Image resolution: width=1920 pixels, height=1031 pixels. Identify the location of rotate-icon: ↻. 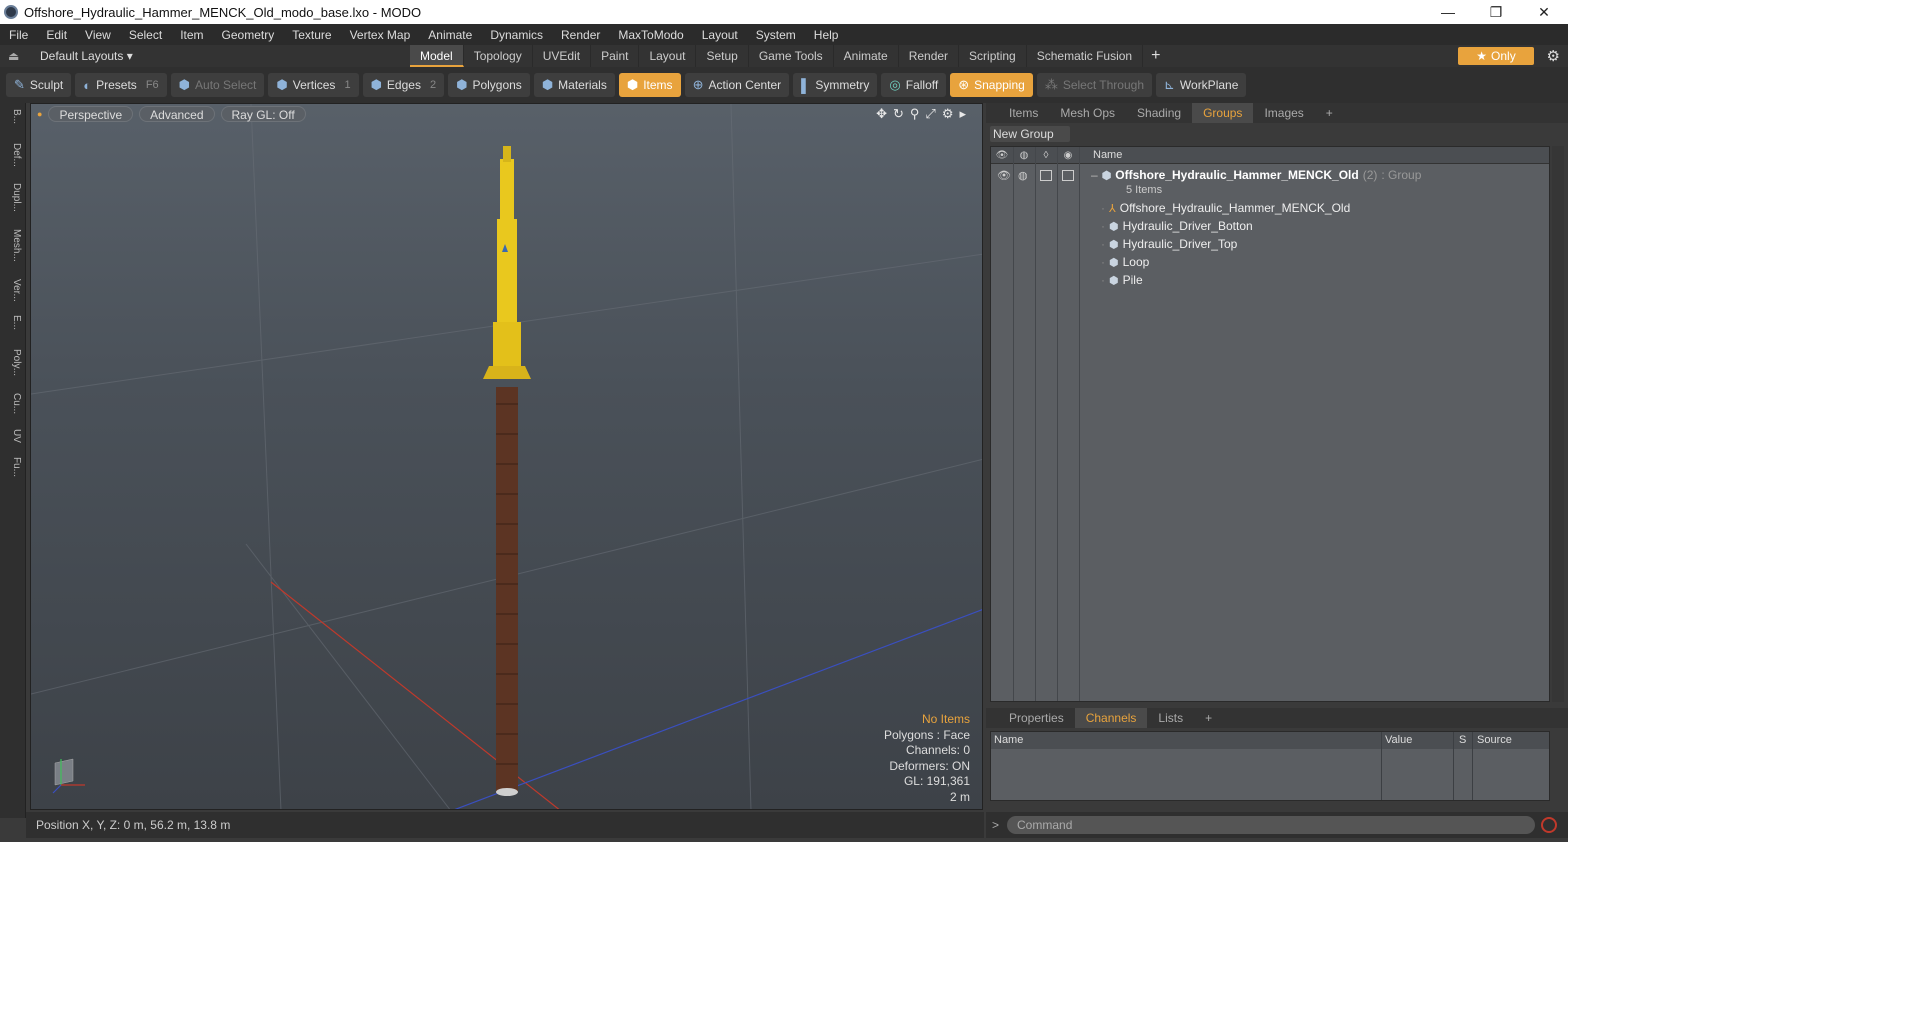
(898, 114).